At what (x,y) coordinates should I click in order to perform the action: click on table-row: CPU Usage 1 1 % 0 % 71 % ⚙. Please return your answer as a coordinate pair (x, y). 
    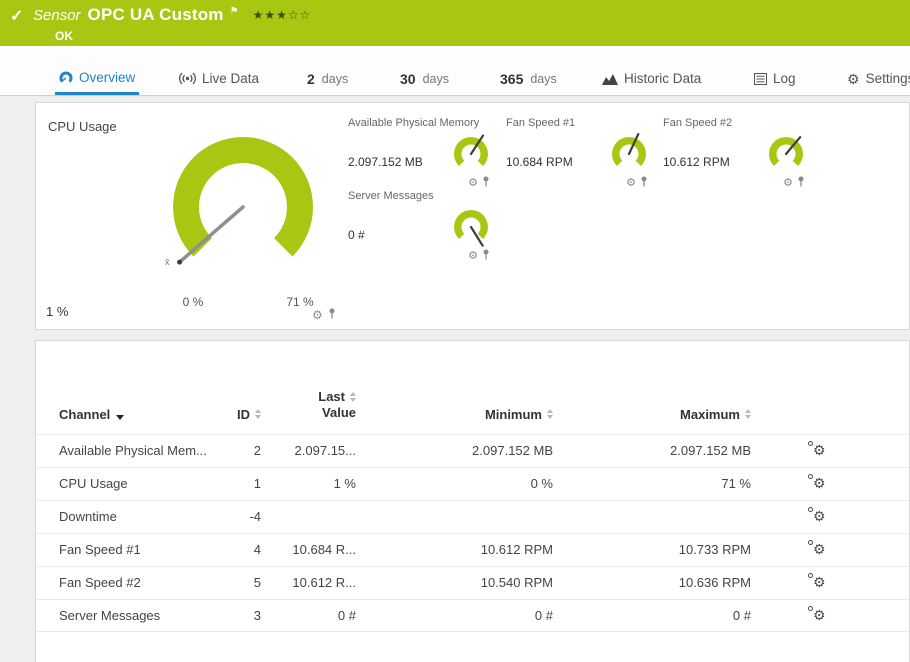
    Looking at the image, I should click on (472, 483).